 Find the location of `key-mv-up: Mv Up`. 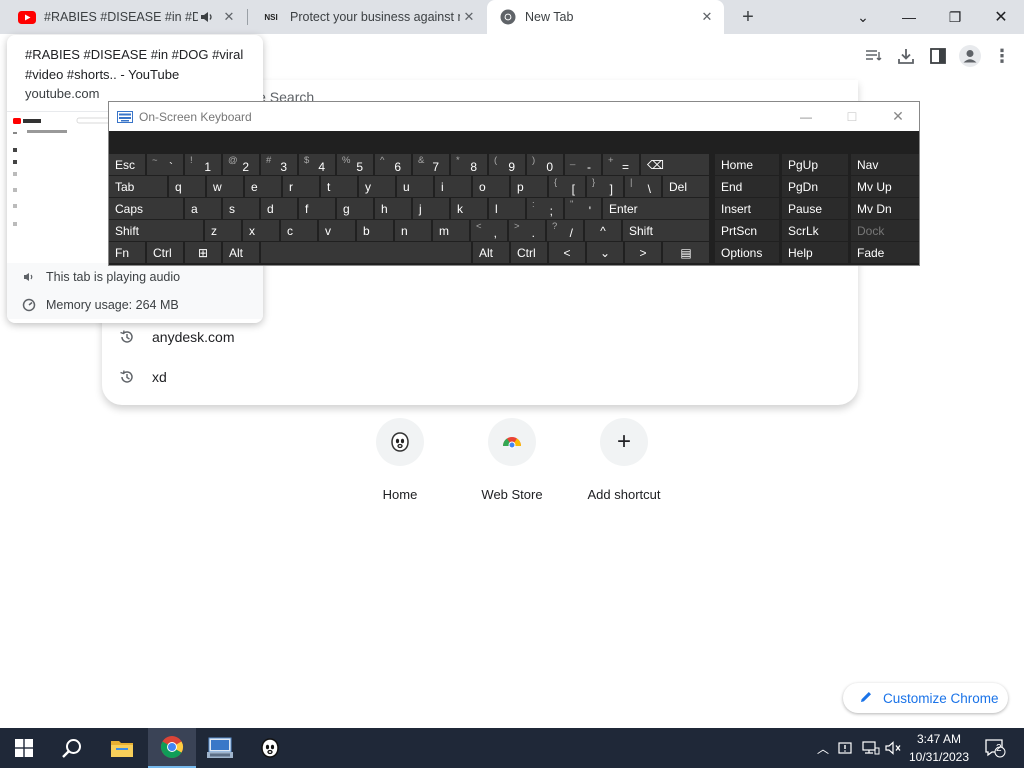

key-mv-up: Mv Up is located at coordinates (885, 186).